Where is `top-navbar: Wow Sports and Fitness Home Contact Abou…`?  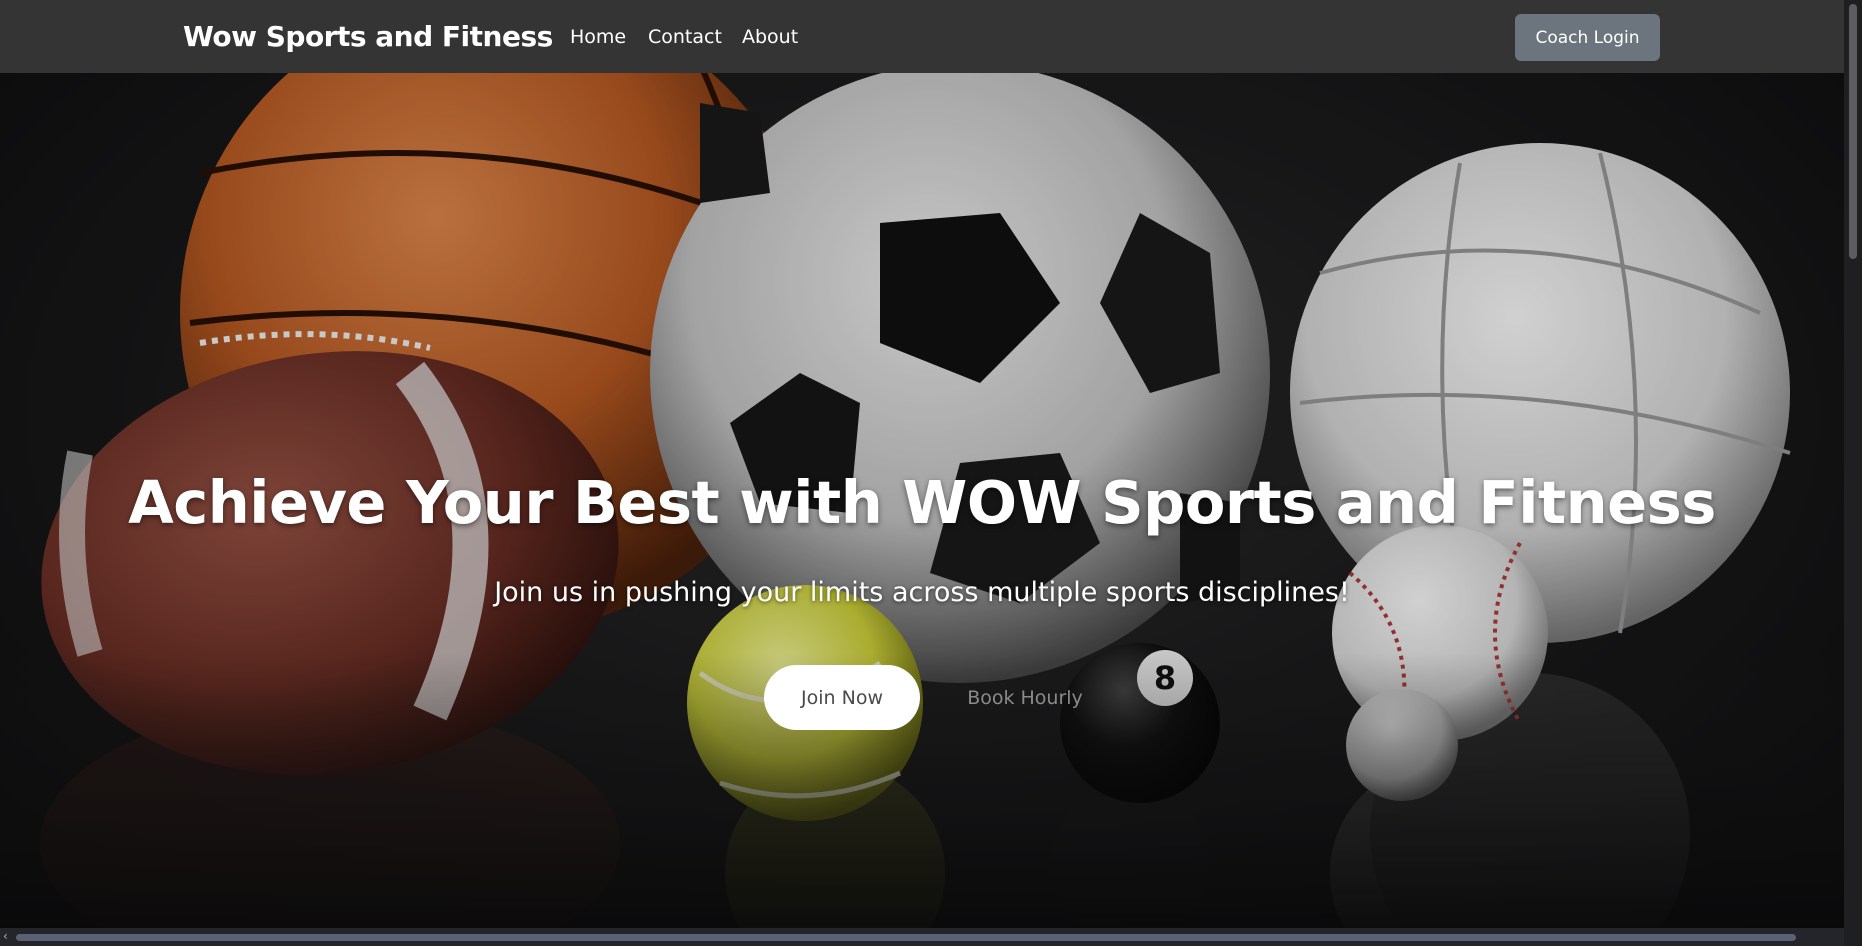 top-navbar: Wow Sports and Fitness Home Contact Abou… is located at coordinates (922, 36).